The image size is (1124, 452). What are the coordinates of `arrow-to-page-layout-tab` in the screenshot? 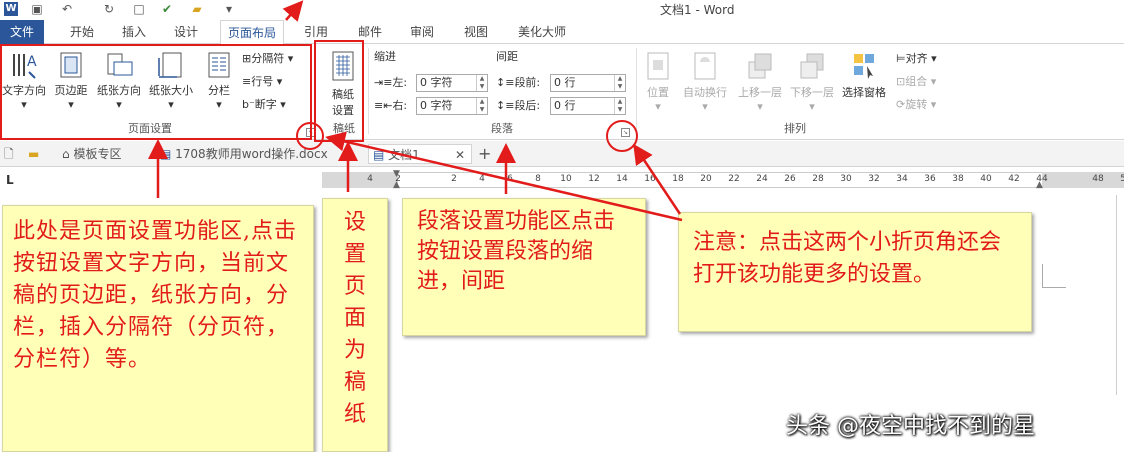 It's located at (293, 11).